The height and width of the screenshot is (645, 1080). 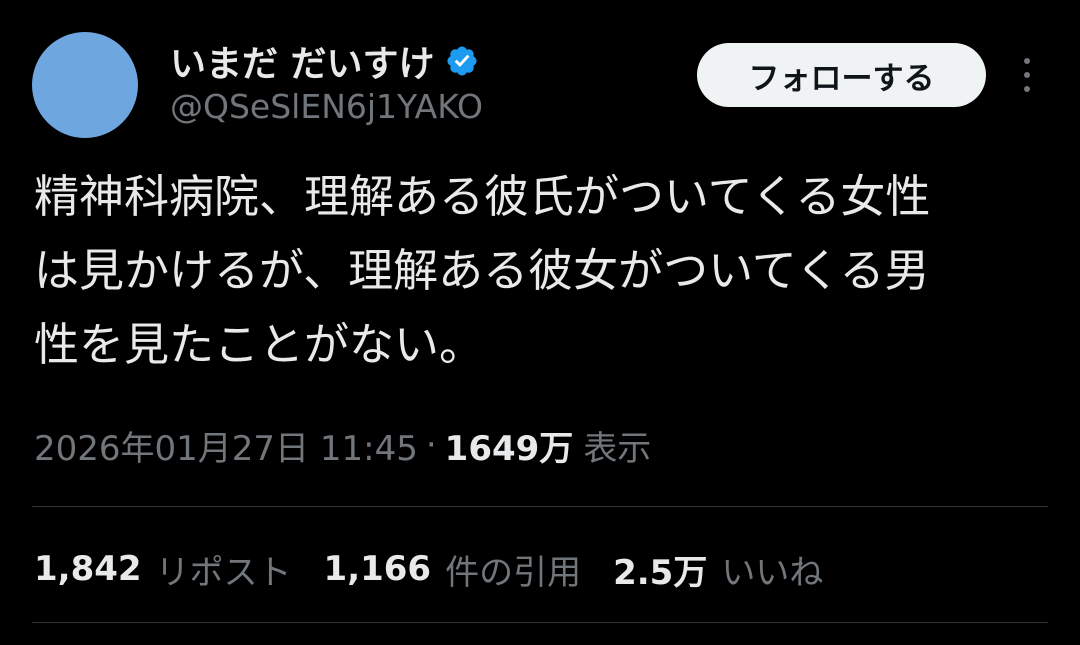 I want to click on tweet-line: は見かけるが、理解ある彼女がついてくる男, so click(x=482, y=270).